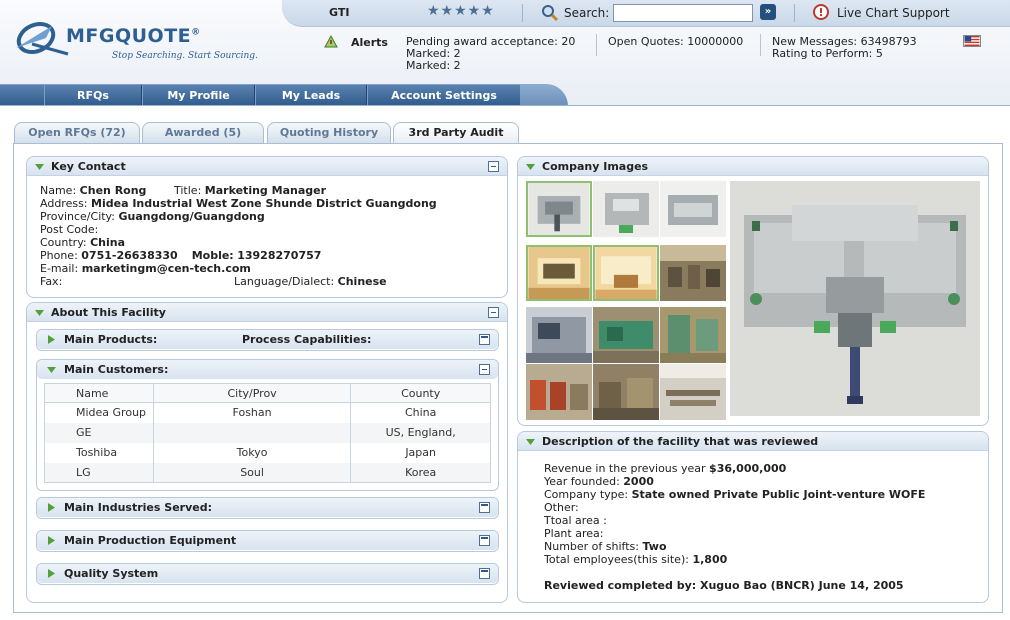 This screenshot has height=620, width=1010. I want to click on cell-name: GE, so click(99, 432).